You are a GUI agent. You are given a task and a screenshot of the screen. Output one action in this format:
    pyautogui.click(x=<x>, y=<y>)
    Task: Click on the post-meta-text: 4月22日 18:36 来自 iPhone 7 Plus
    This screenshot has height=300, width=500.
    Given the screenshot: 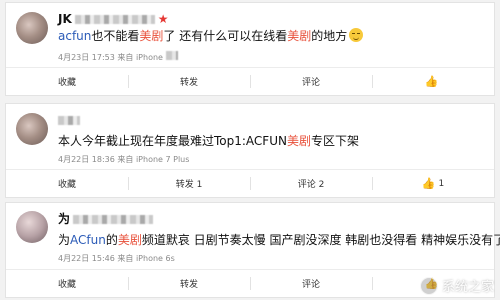 What is the action you would take?
    pyautogui.click(x=124, y=159)
    